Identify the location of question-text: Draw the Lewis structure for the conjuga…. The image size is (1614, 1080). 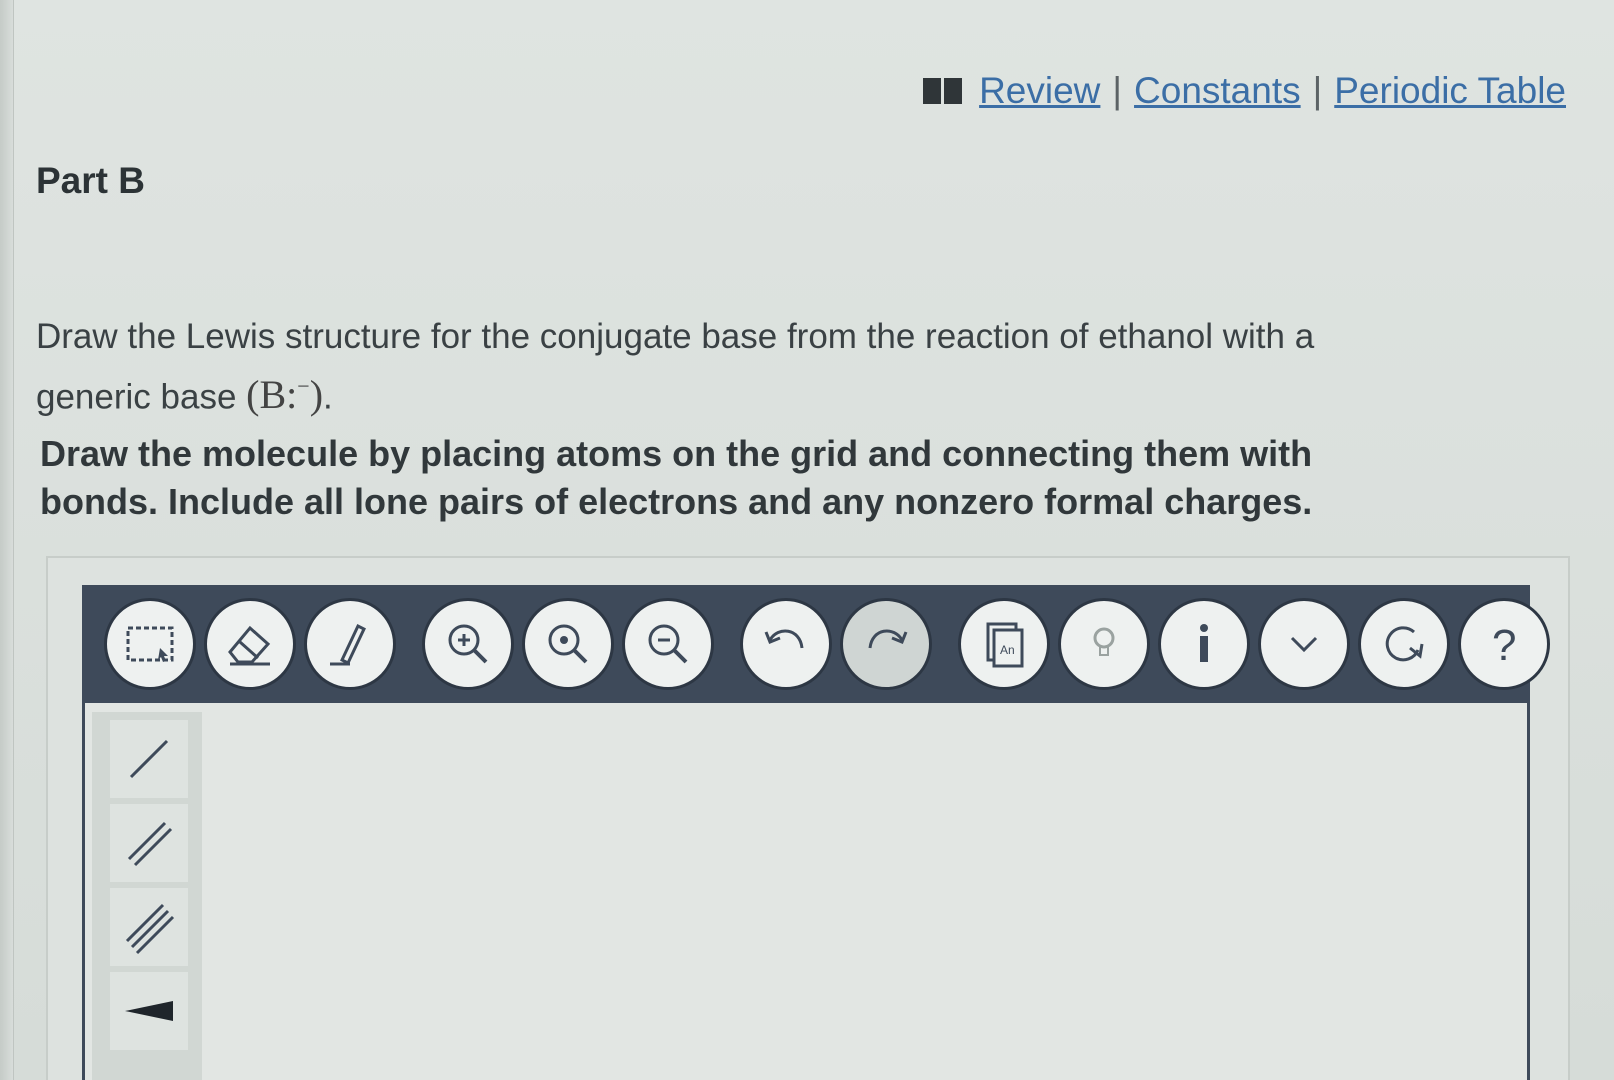
(736, 367).